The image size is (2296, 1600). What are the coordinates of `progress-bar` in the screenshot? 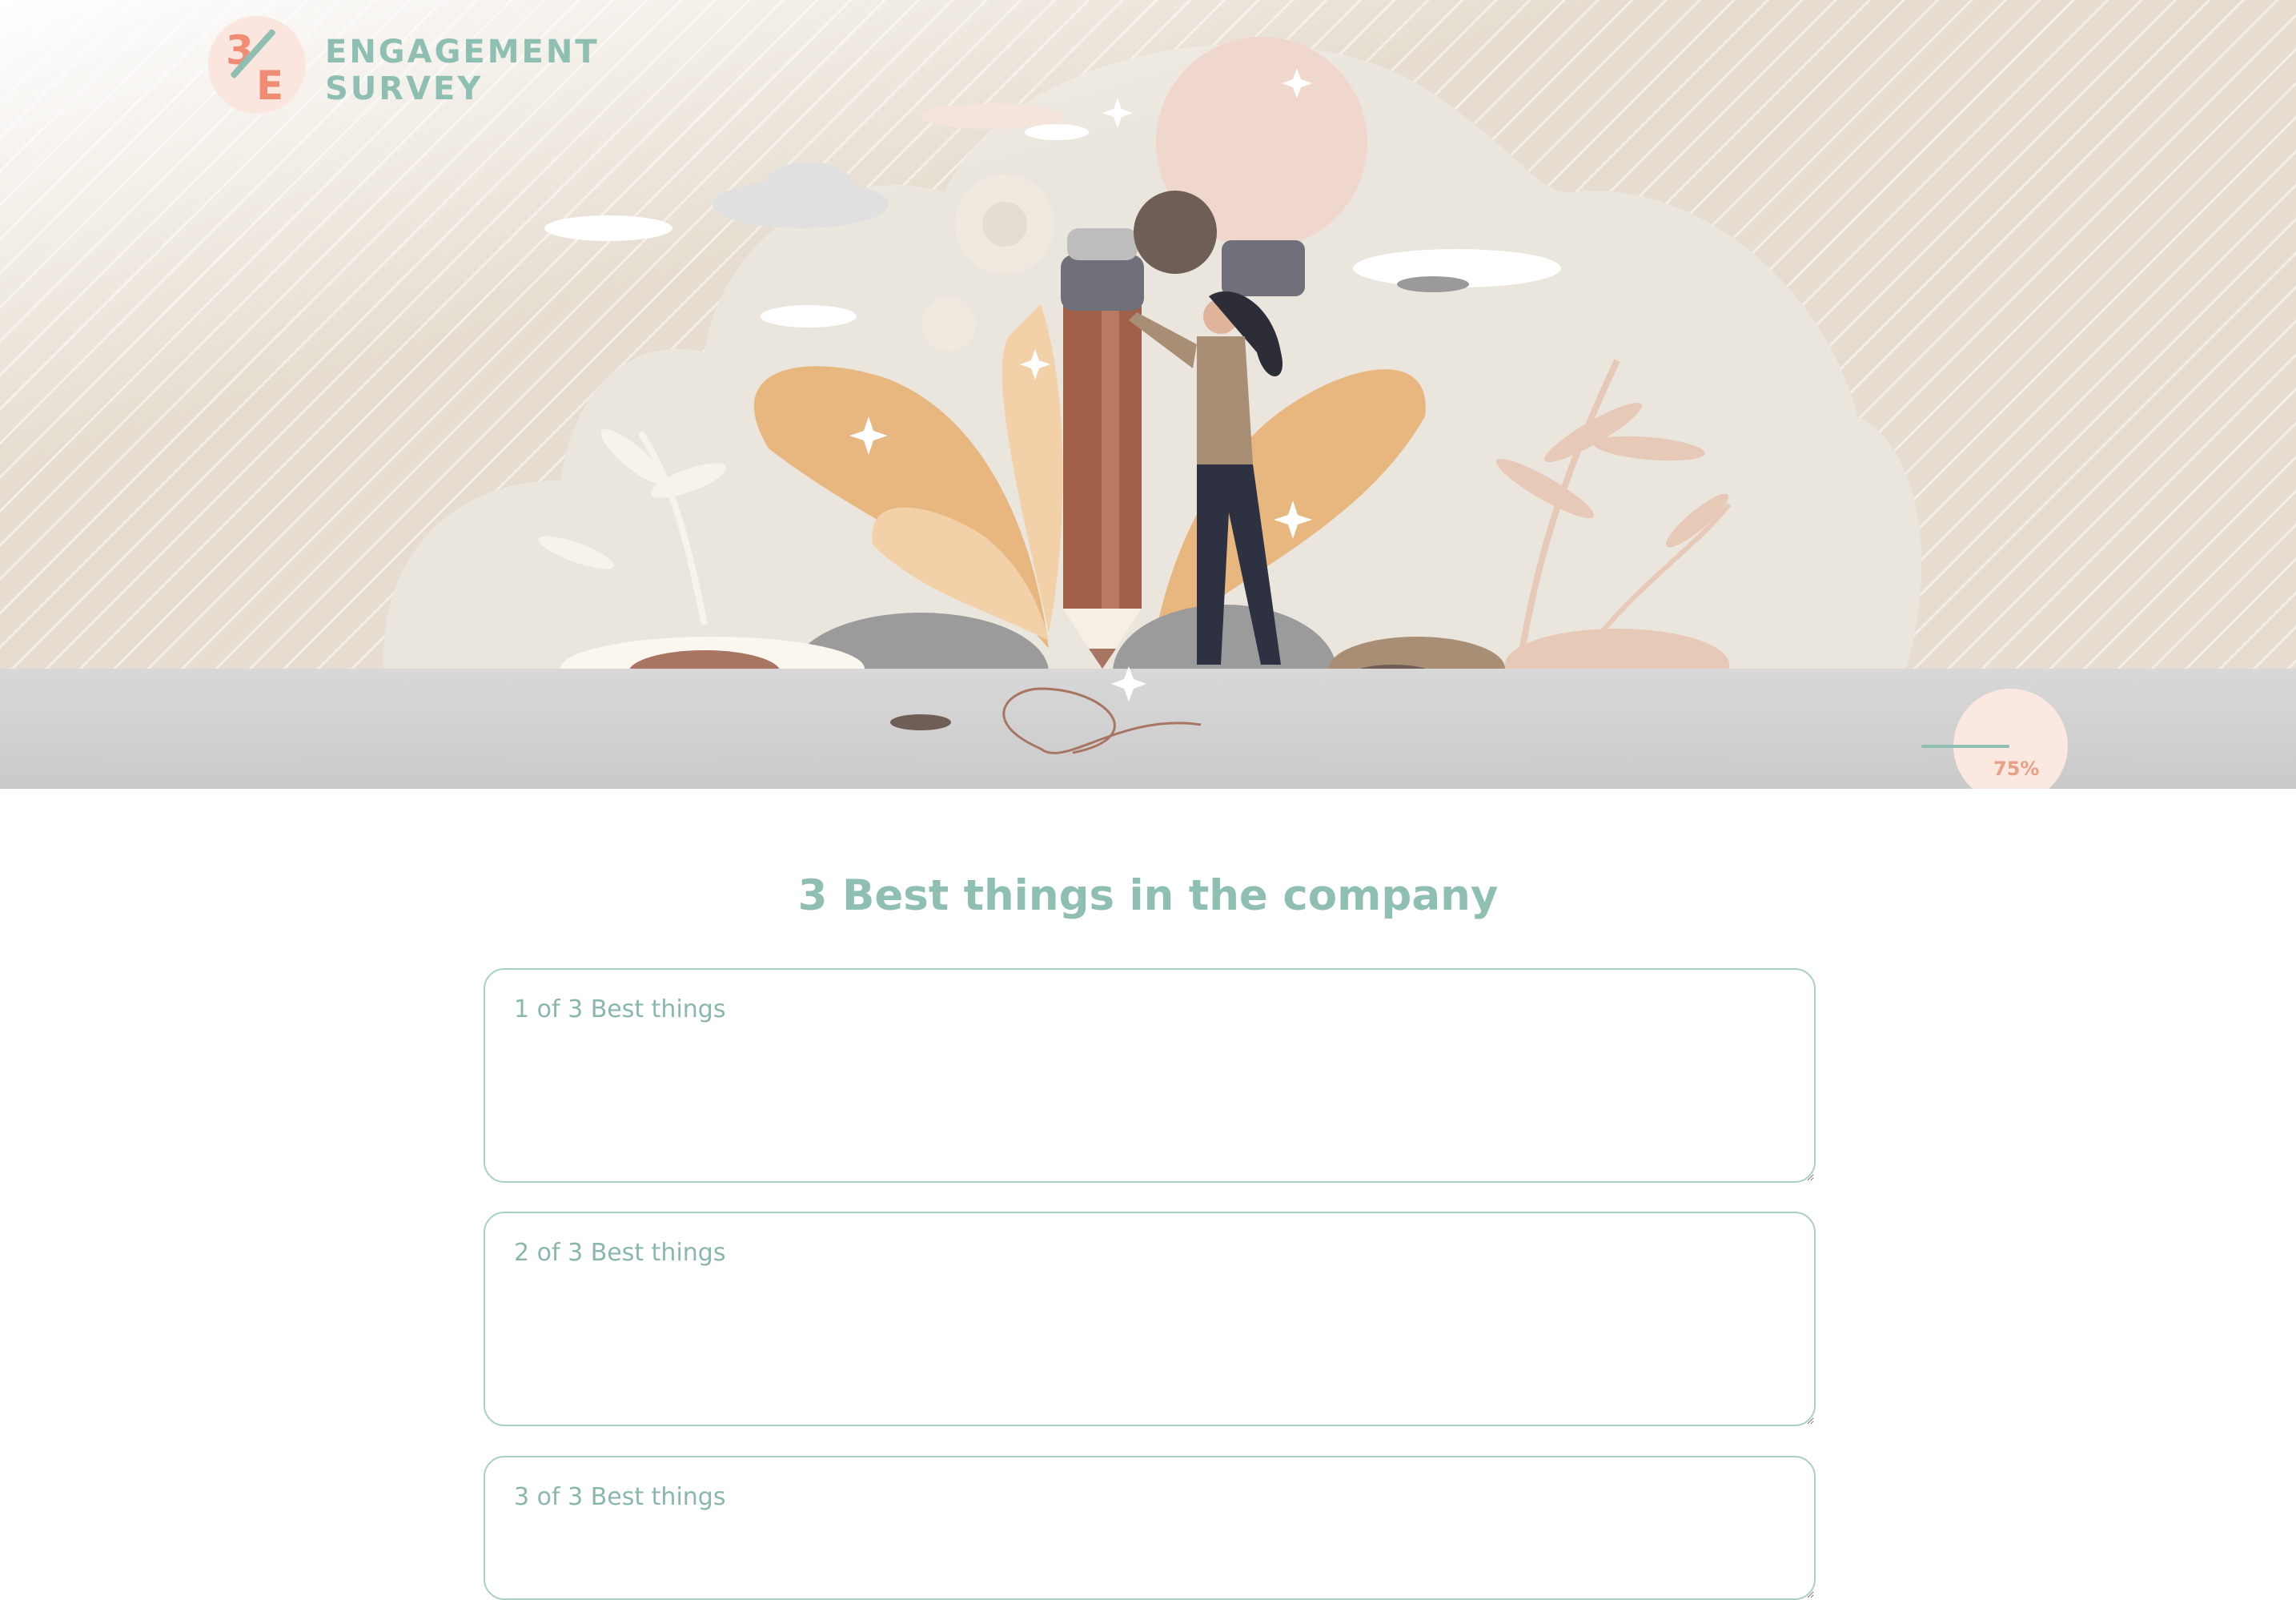 It's located at (1965, 746).